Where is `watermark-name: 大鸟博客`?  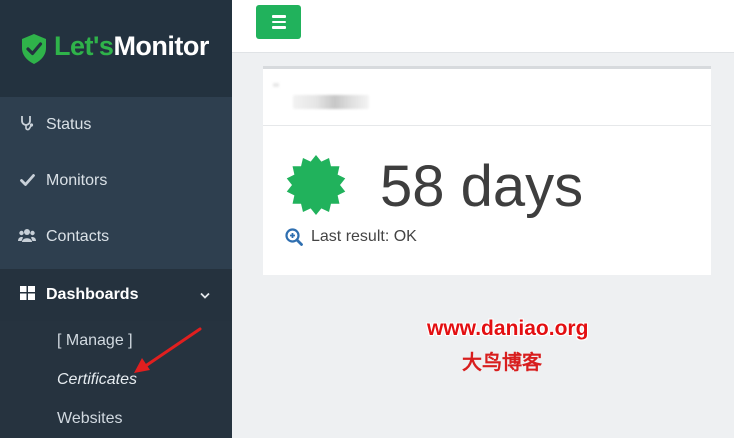 watermark-name: 大鸟博客 is located at coordinates (502, 362).